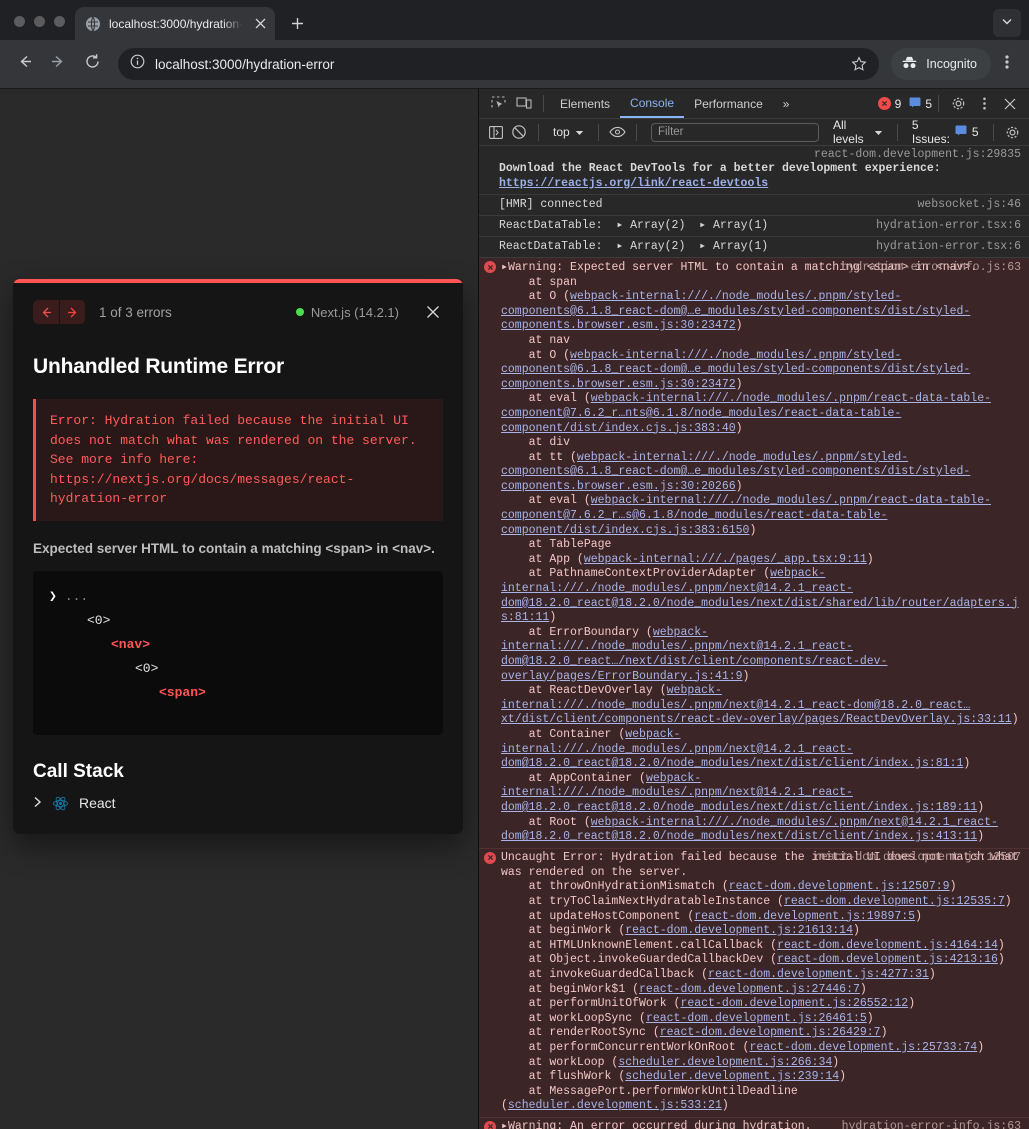 This screenshot has width=1029, height=1129. What do you see at coordinates (72, 312) in the screenshot?
I see `overlay-next-error-button` at bounding box center [72, 312].